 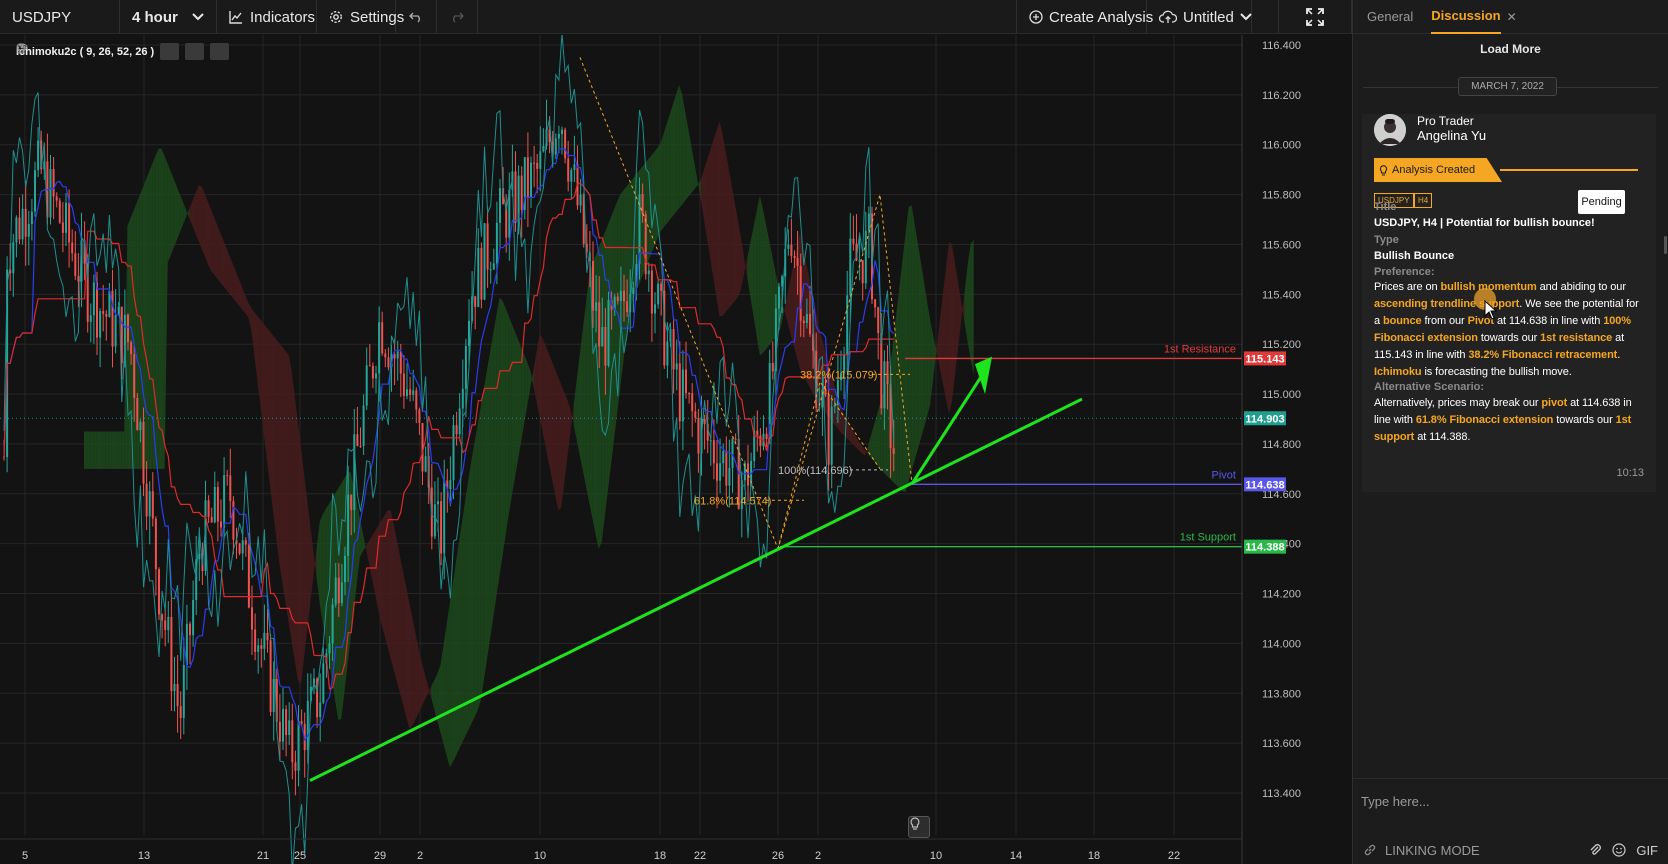 I want to click on price-tick-label: 116.400, so click(x=1281, y=46).